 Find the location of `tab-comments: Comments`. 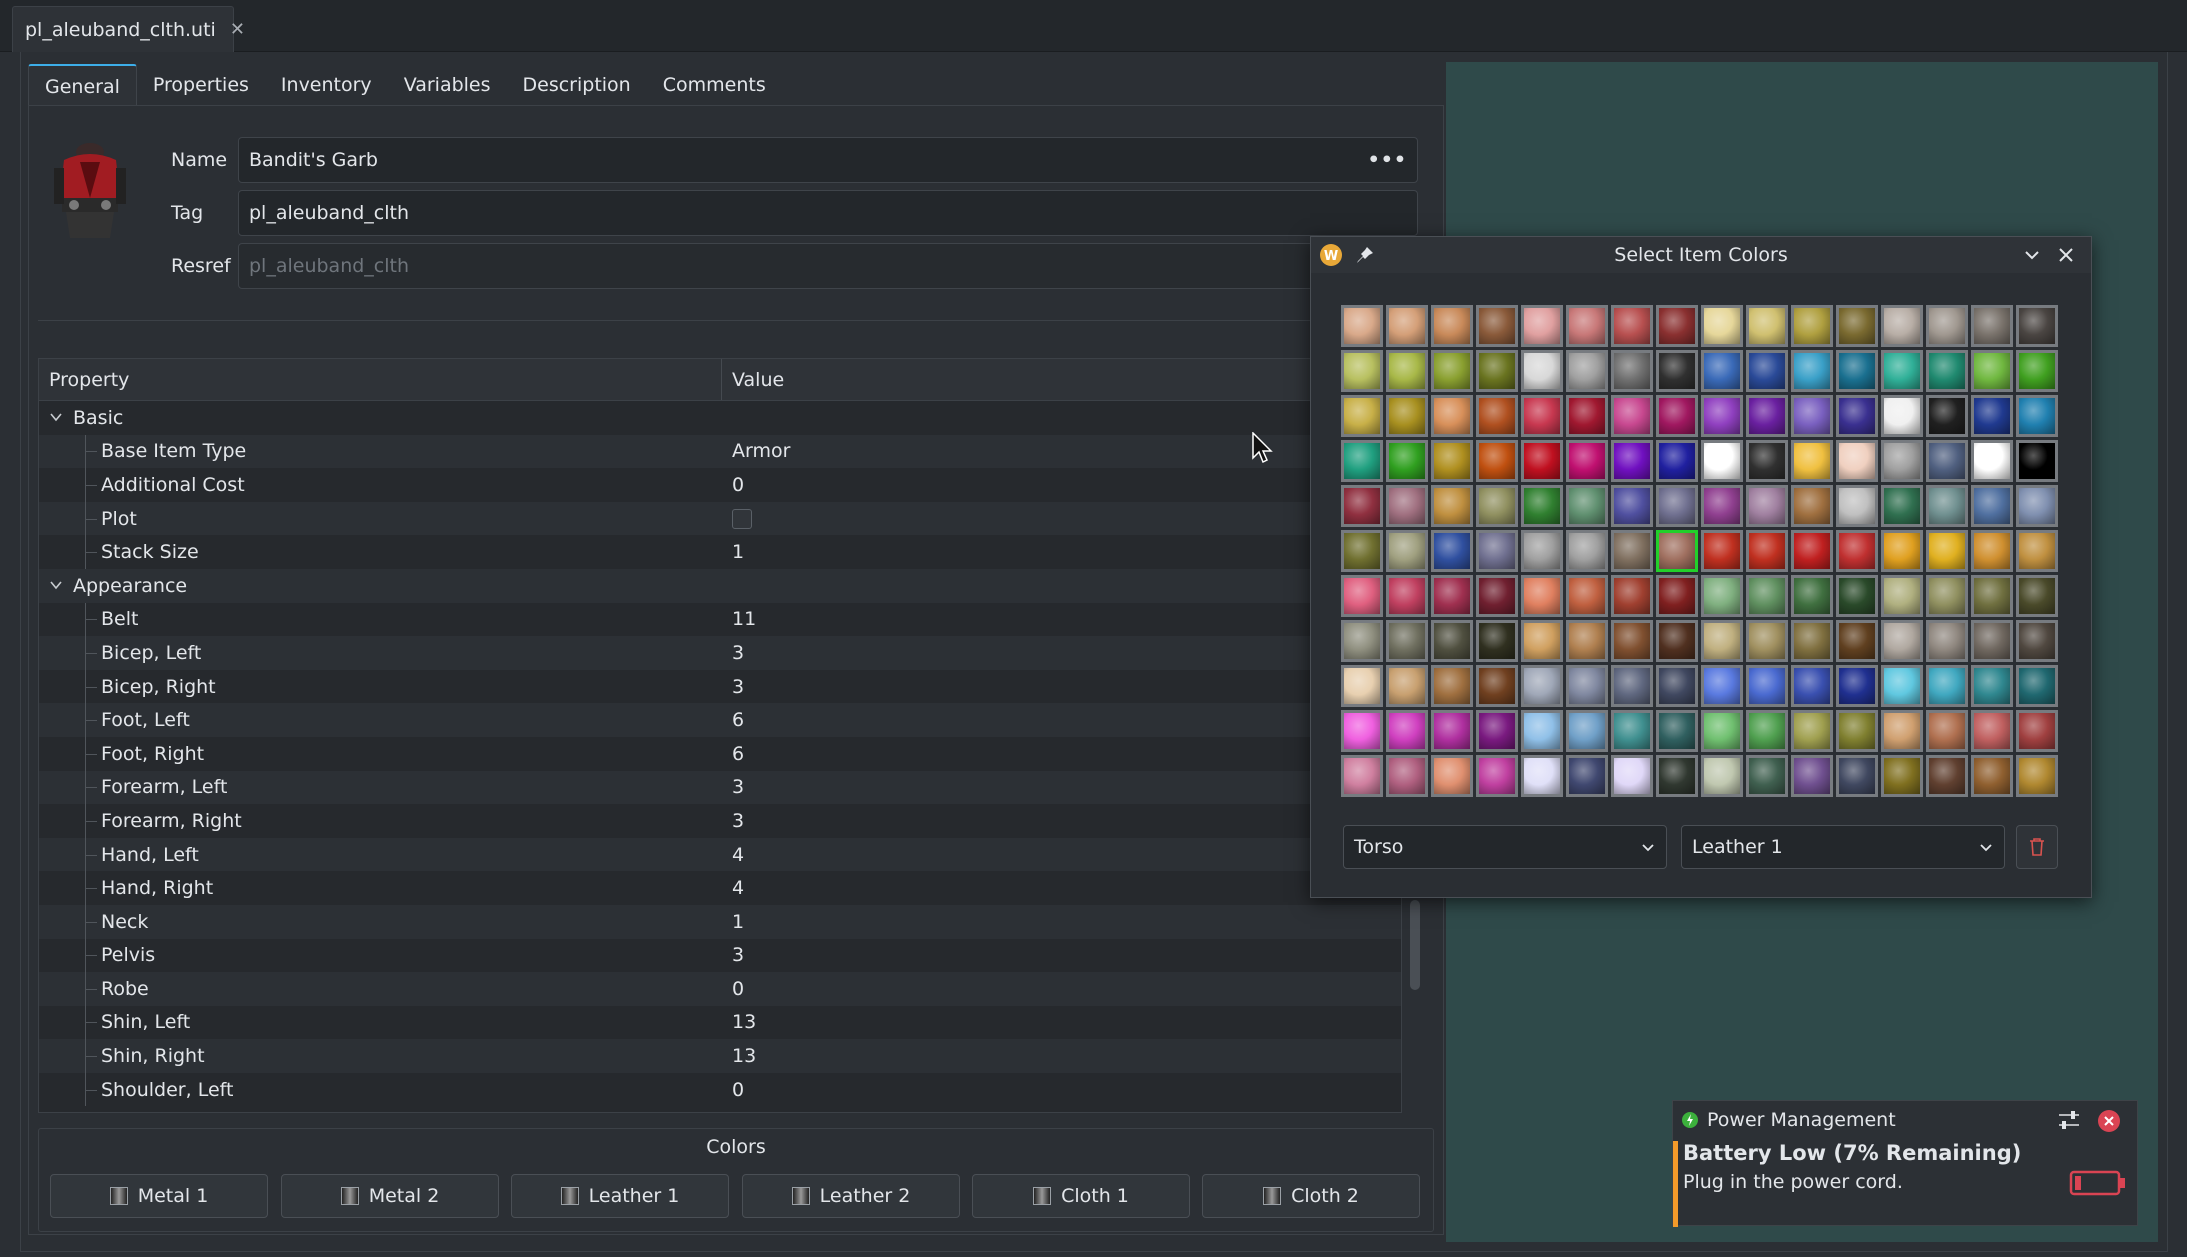

tab-comments: Comments is located at coordinates (714, 85).